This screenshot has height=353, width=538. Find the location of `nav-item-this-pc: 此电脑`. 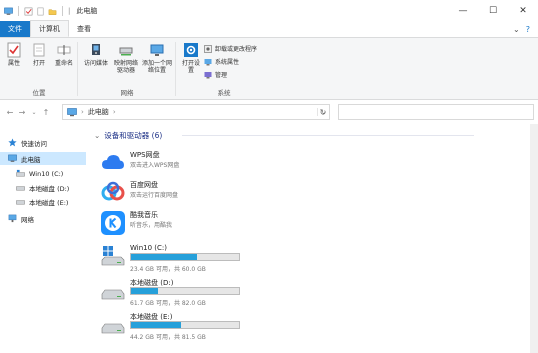

nav-item-this-pc: 此电脑 is located at coordinates (43, 158).